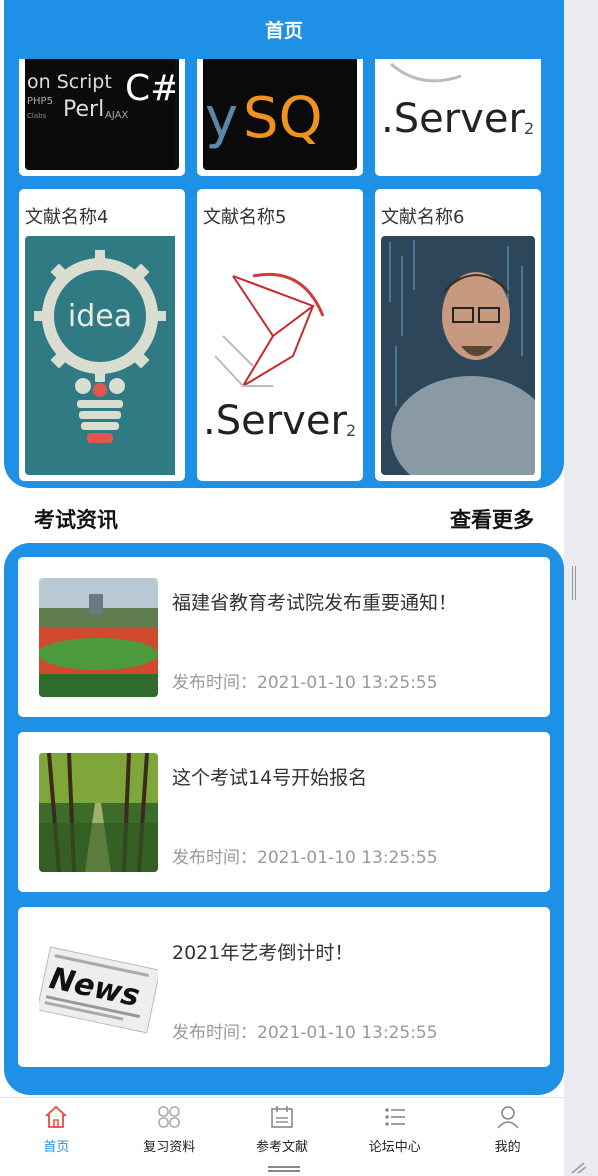 The image size is (598, 1176). Describe the element at coordinates (37, 116) in the screenshot. I see `svg-text: Clabs` at that location.